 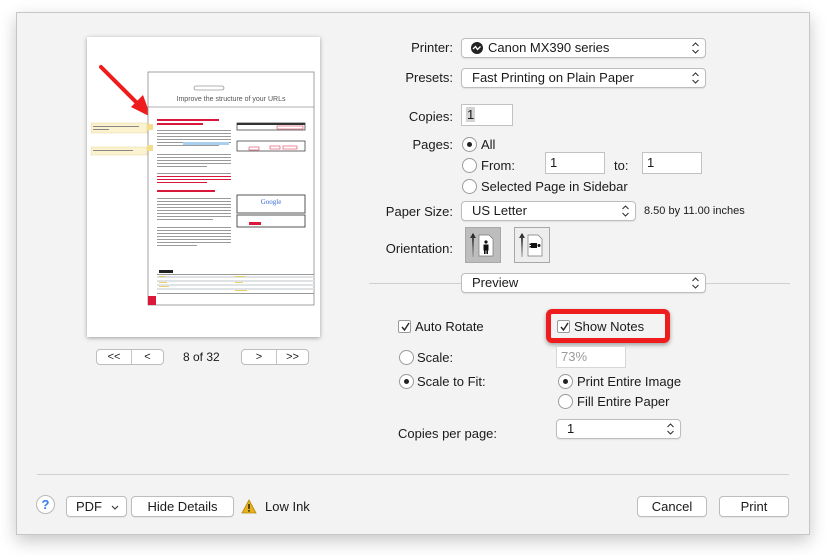 I want to click on page-nav-forward-group: > >>, so click(x=275, y=357).